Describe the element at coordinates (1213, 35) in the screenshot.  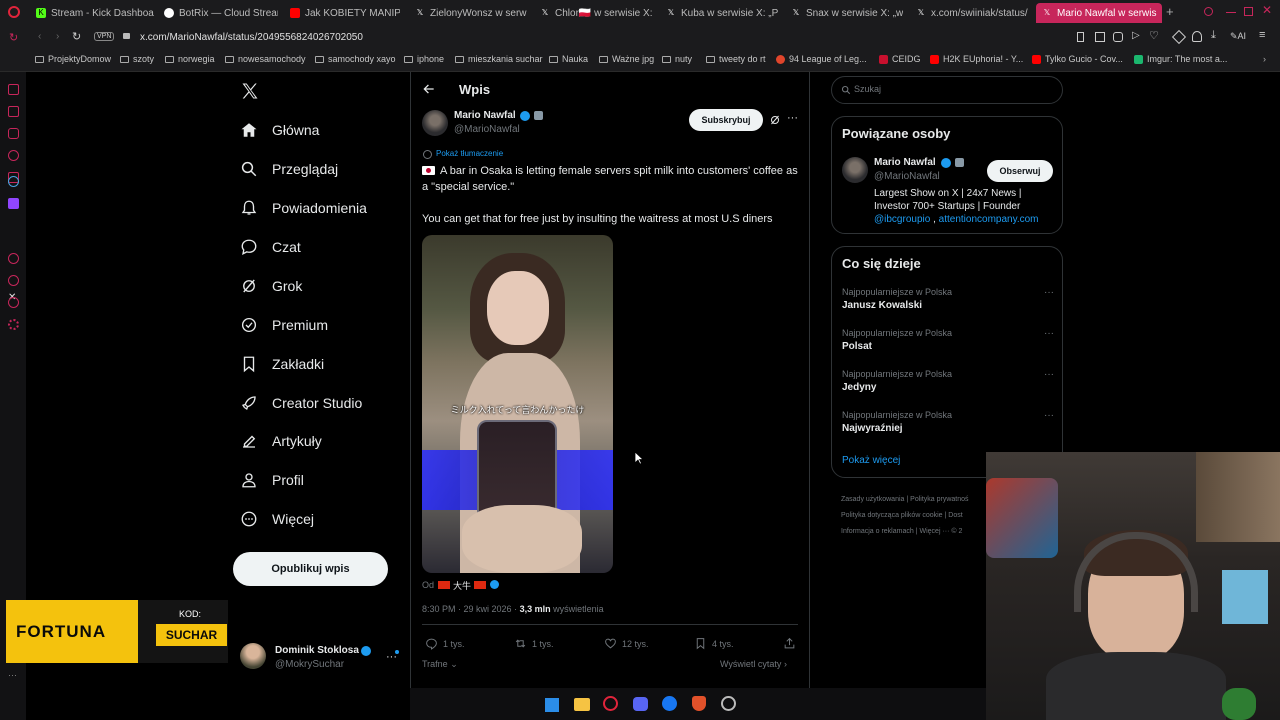
I see `download-icon: ⤓` at that location.